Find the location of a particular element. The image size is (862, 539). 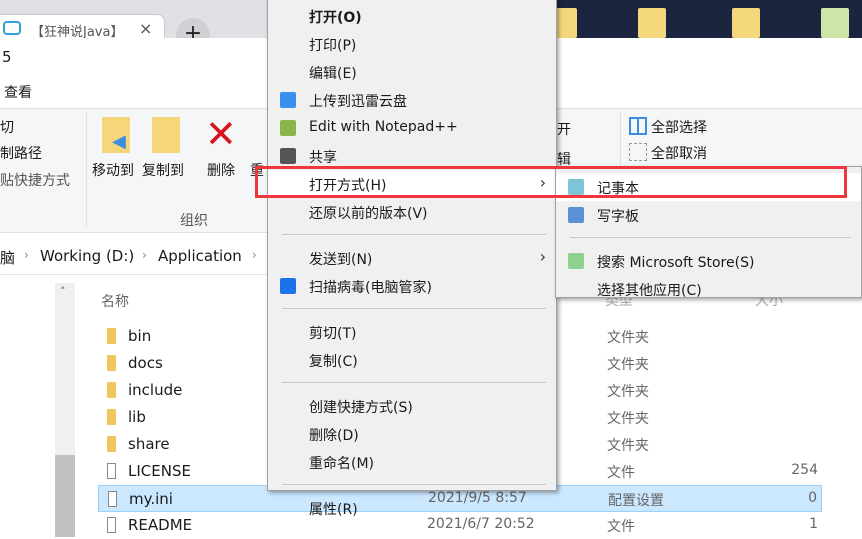

menu-item-label: 搜索 Microsoft Store(S) is located at coordinates (676, 263).